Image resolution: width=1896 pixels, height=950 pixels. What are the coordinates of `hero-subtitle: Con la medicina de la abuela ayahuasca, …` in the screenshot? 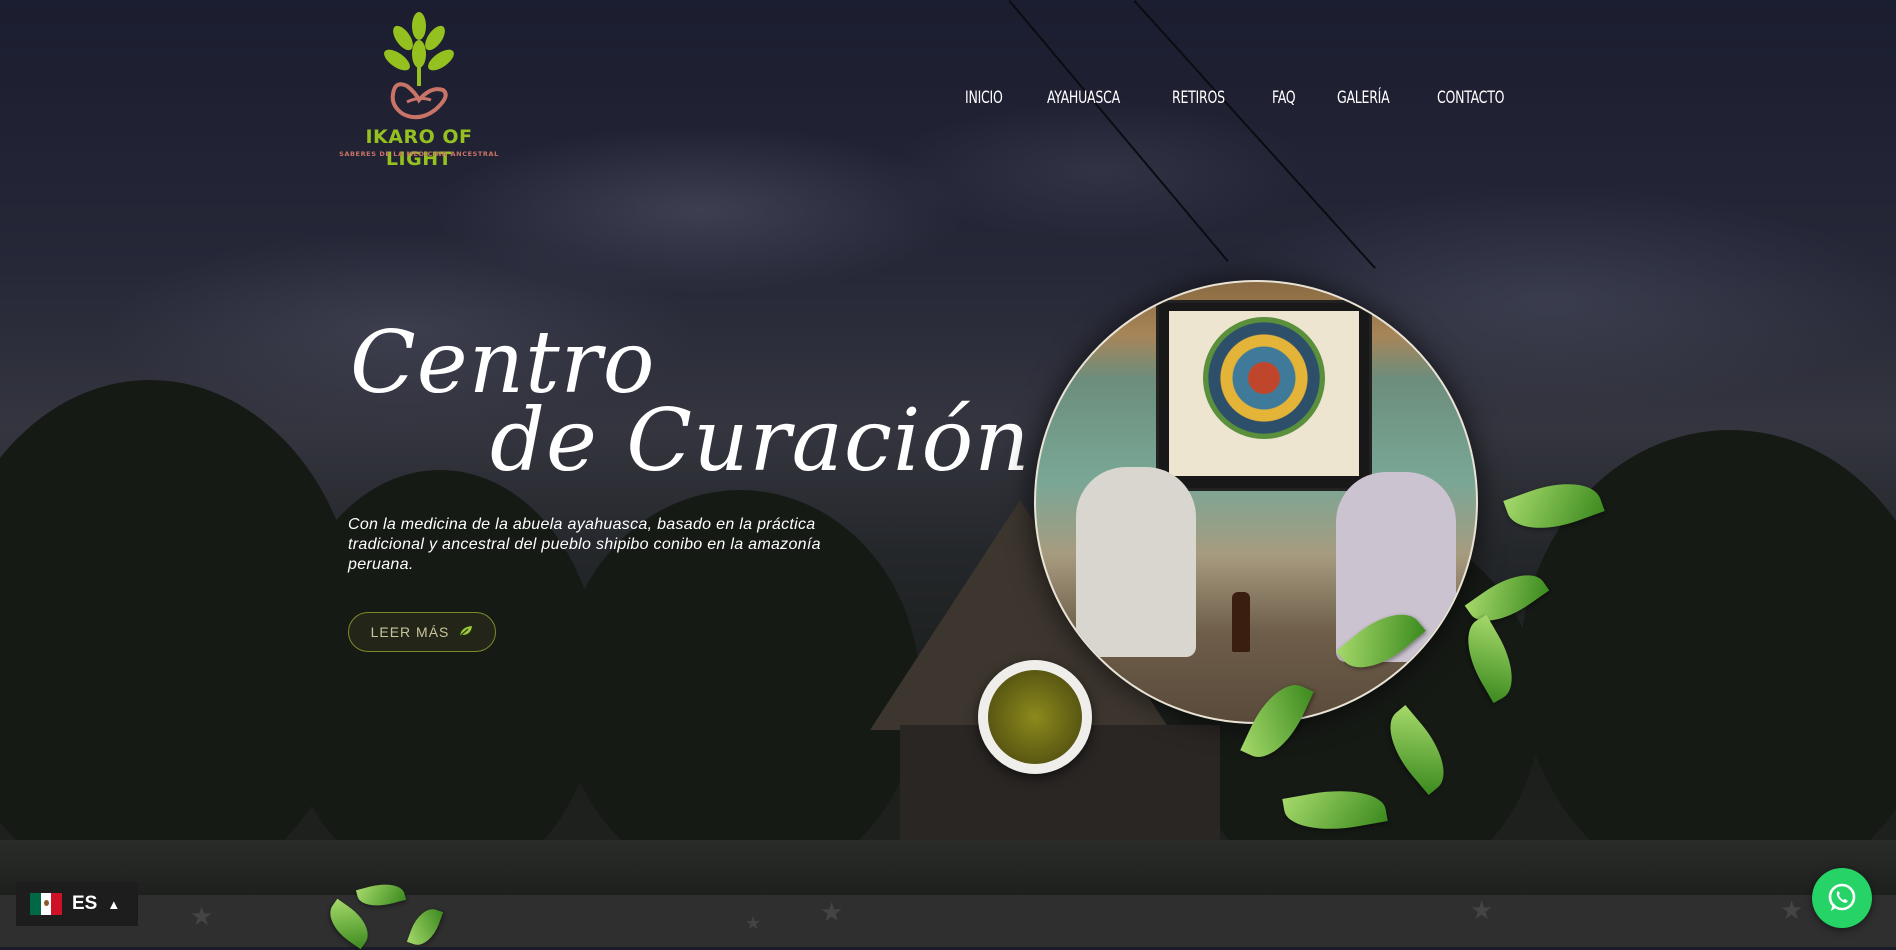 It's located at (584, 544).